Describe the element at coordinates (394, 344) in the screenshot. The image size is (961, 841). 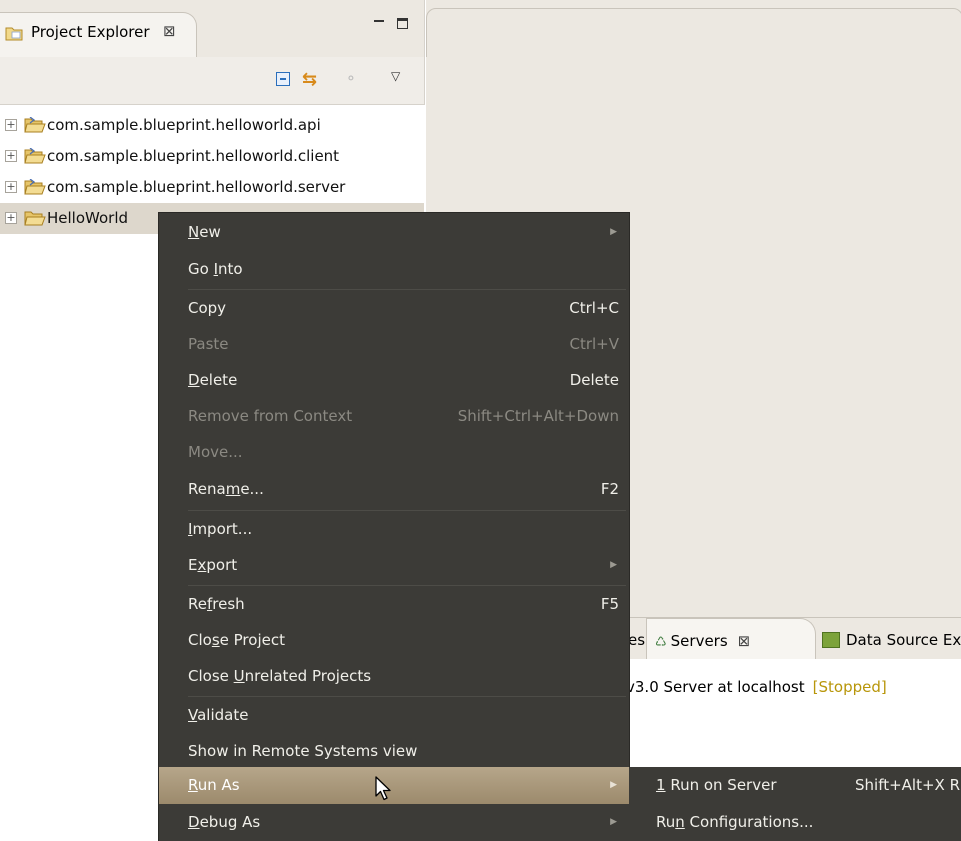
I see `menu-item-paste: Paste Ctrl+V` at that location.